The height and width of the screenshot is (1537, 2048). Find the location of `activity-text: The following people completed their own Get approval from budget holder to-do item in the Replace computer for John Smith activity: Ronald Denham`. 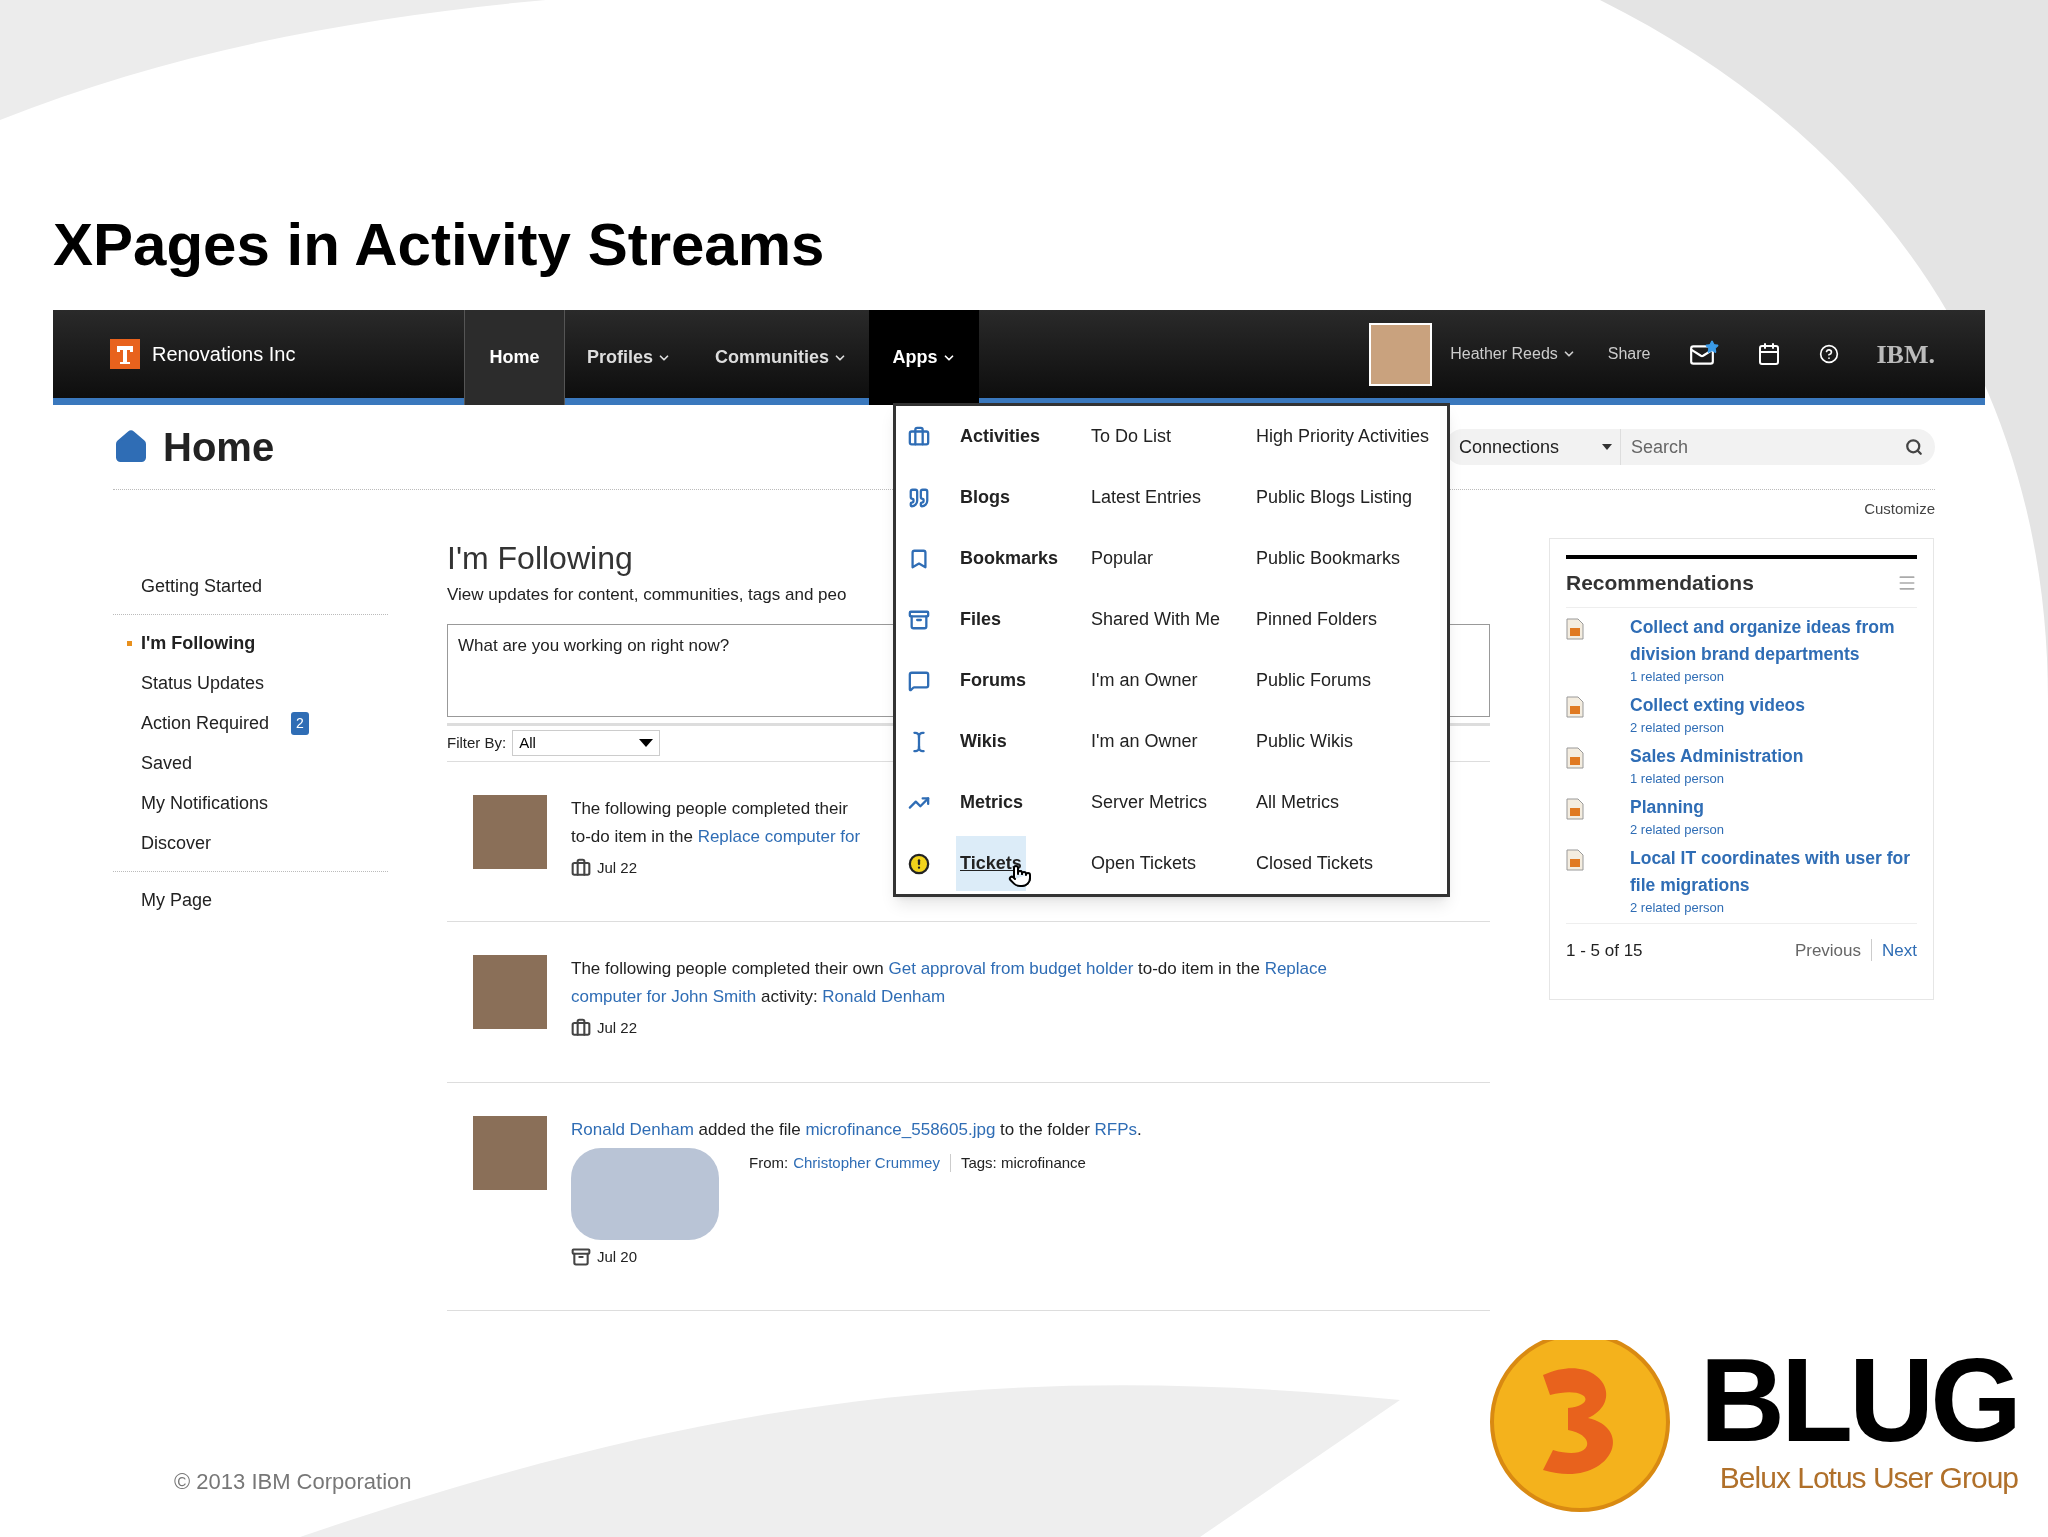

activity-text: The following people completed their own Get approval from budget holder to-do item in the Replace computer for John Smith activity: Ronald Denham is located at coordinates (949, 983).